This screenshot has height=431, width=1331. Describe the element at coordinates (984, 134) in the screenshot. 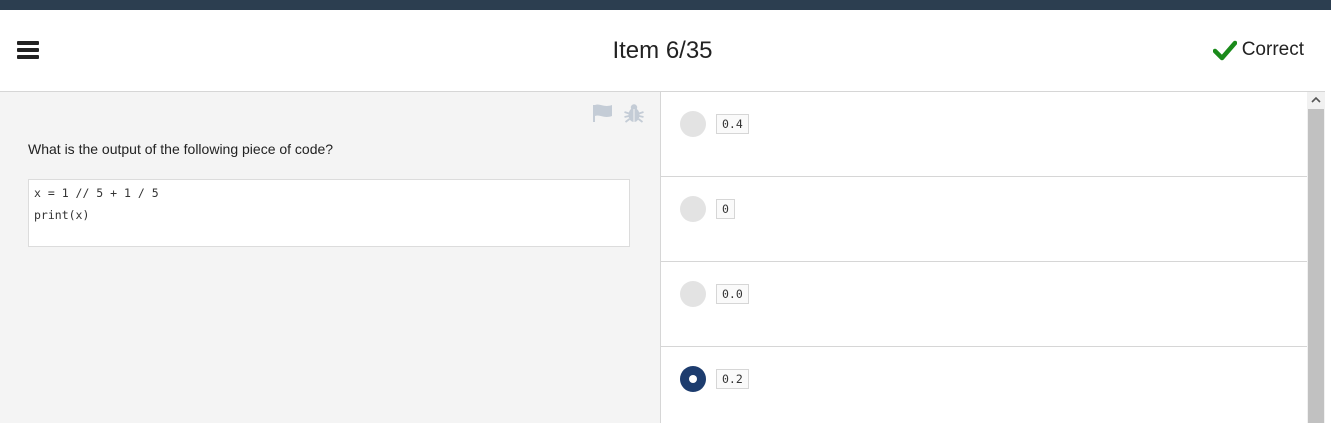

I see `answer-option: 0.4` at that location.